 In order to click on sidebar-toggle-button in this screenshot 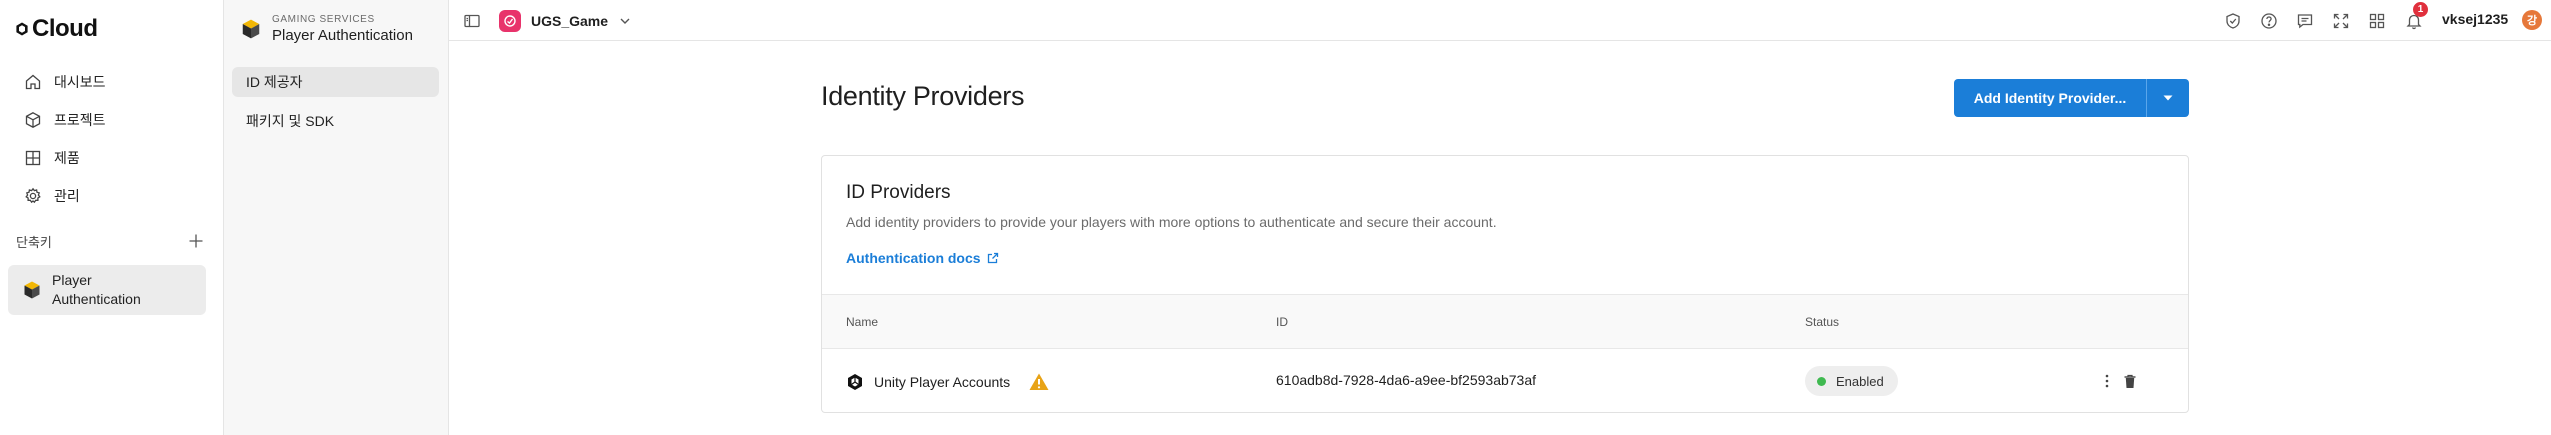, I will do `click(472, 21)`.